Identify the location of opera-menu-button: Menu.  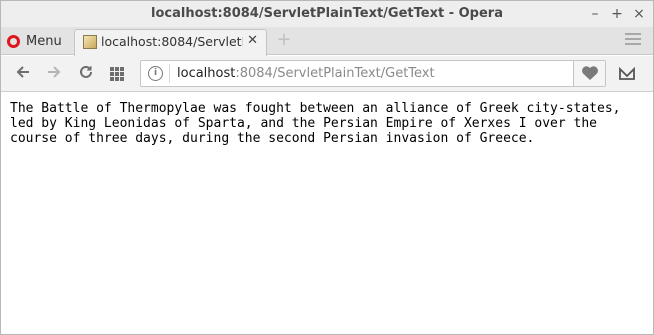
(37, 41).